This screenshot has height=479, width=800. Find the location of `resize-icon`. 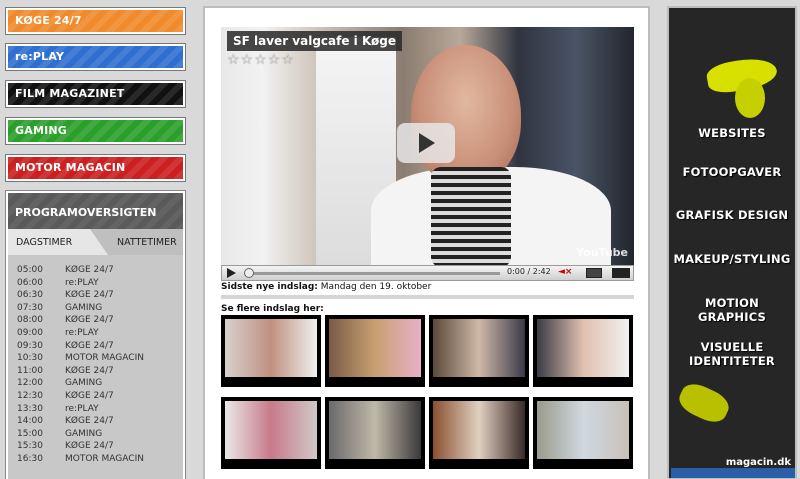

resize-icon is located at coordinates (594, 273).